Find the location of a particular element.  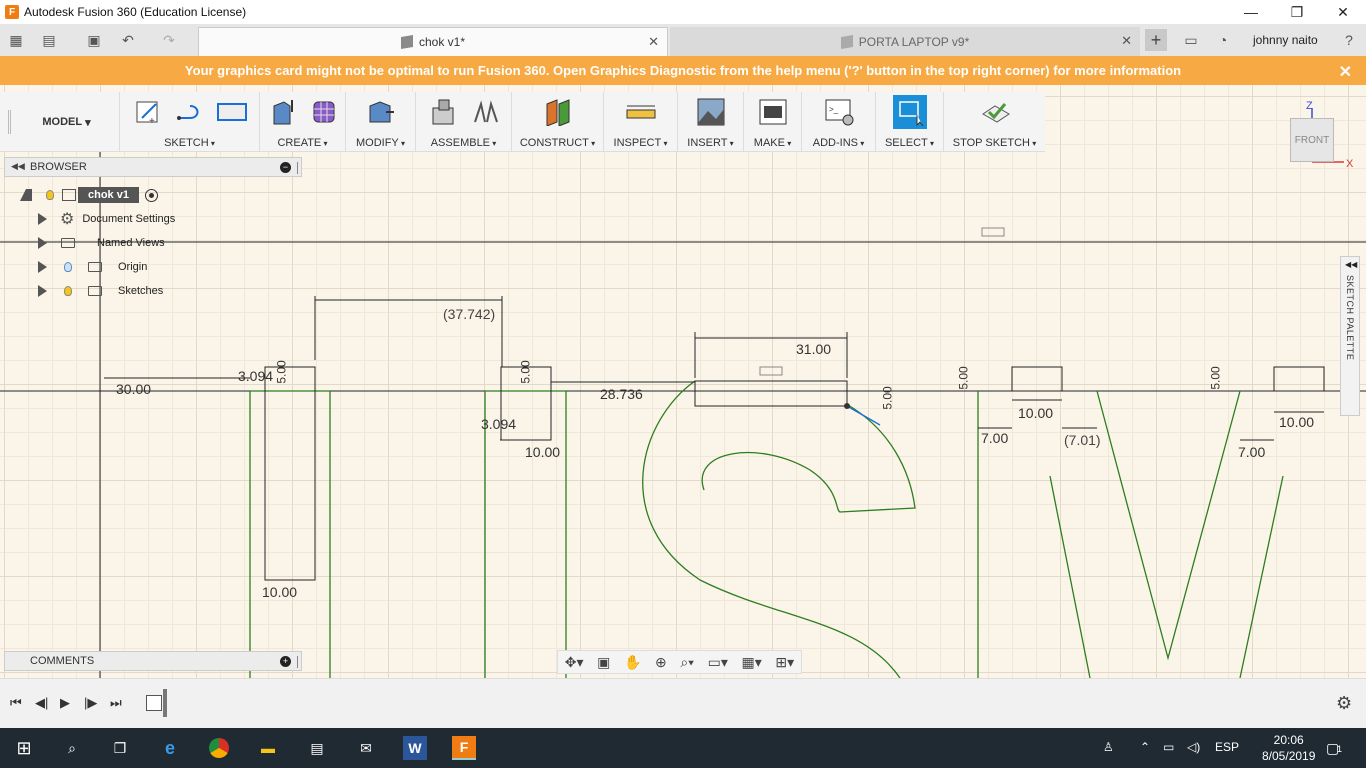

new-tab-button: + is located at coordinates (1156, 40).